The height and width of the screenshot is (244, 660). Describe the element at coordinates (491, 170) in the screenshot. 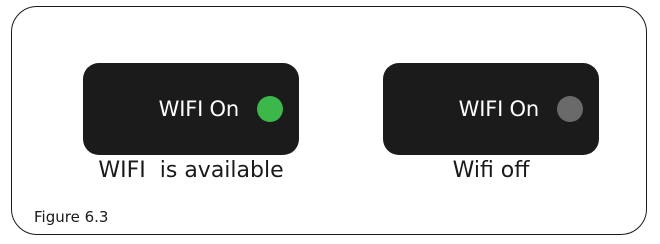

I see `caption-wifi-off: Wifi off` at that location.